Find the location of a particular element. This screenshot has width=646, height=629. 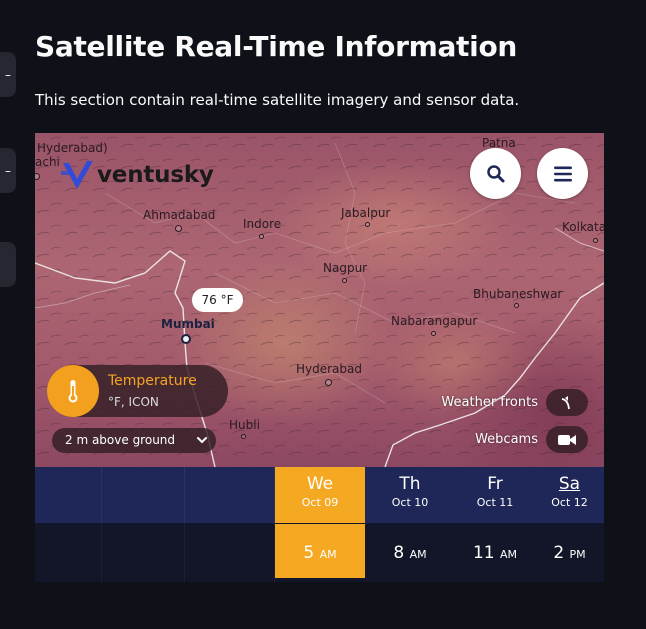

ventusky-logo-text: ventusky is located at coordinates (155, 175).